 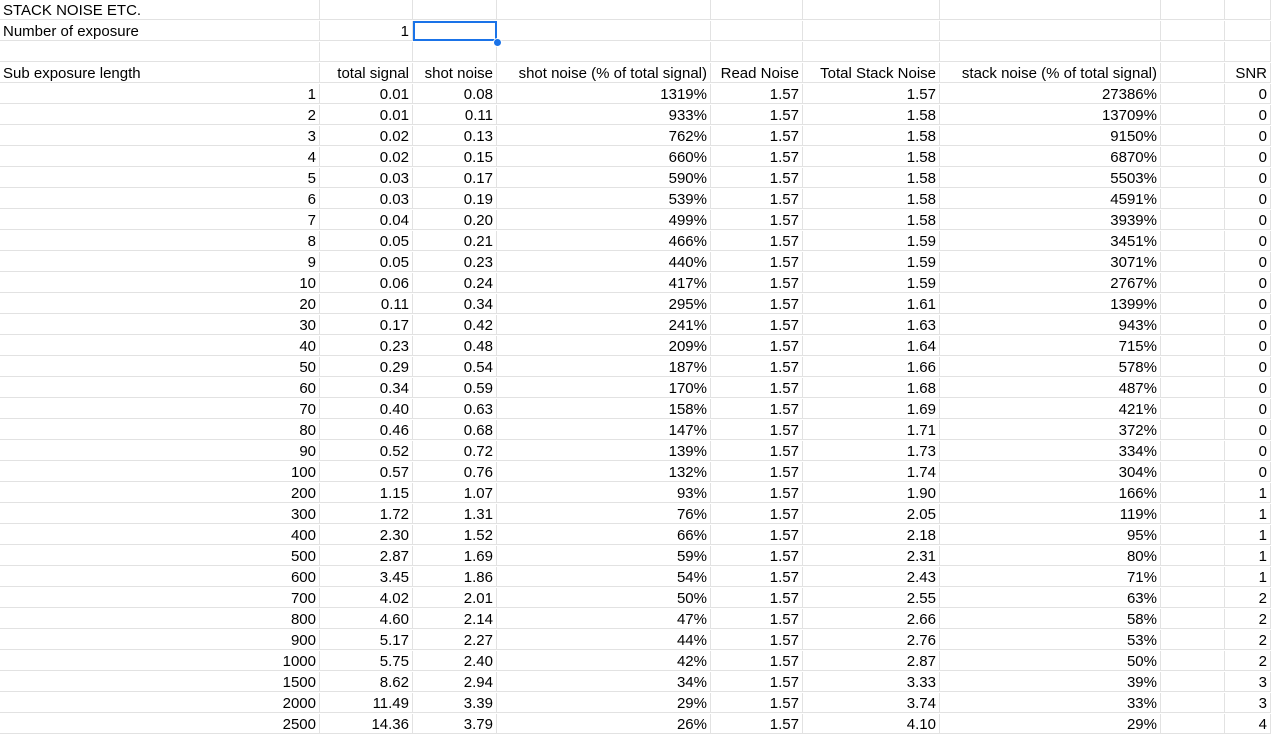 I want to click on cell-total-signal: 0.34, so click(x=366, y=388).